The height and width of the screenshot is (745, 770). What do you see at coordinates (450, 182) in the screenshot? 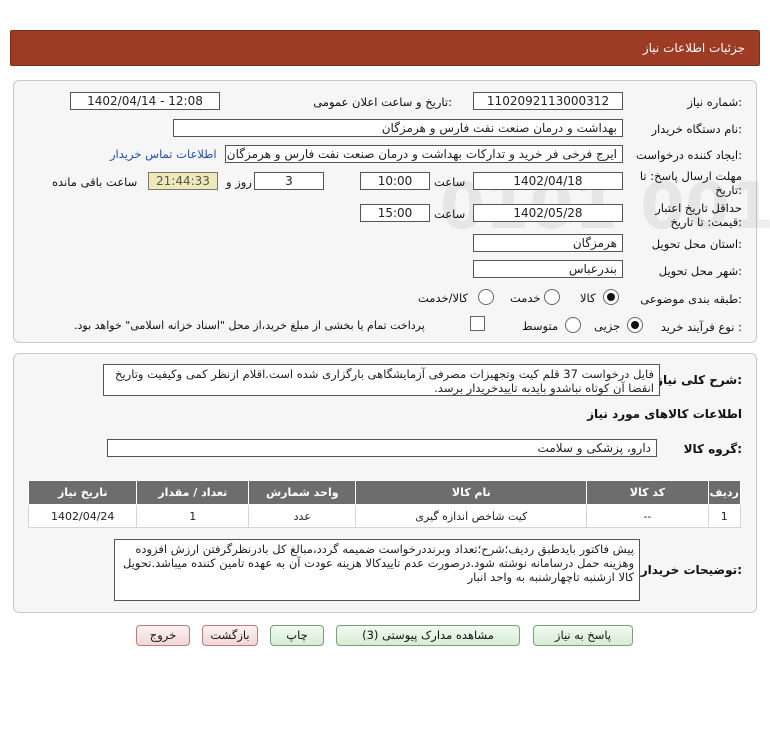
I see `deadline-time-label: ساعت` at bounding box center [450, 182].